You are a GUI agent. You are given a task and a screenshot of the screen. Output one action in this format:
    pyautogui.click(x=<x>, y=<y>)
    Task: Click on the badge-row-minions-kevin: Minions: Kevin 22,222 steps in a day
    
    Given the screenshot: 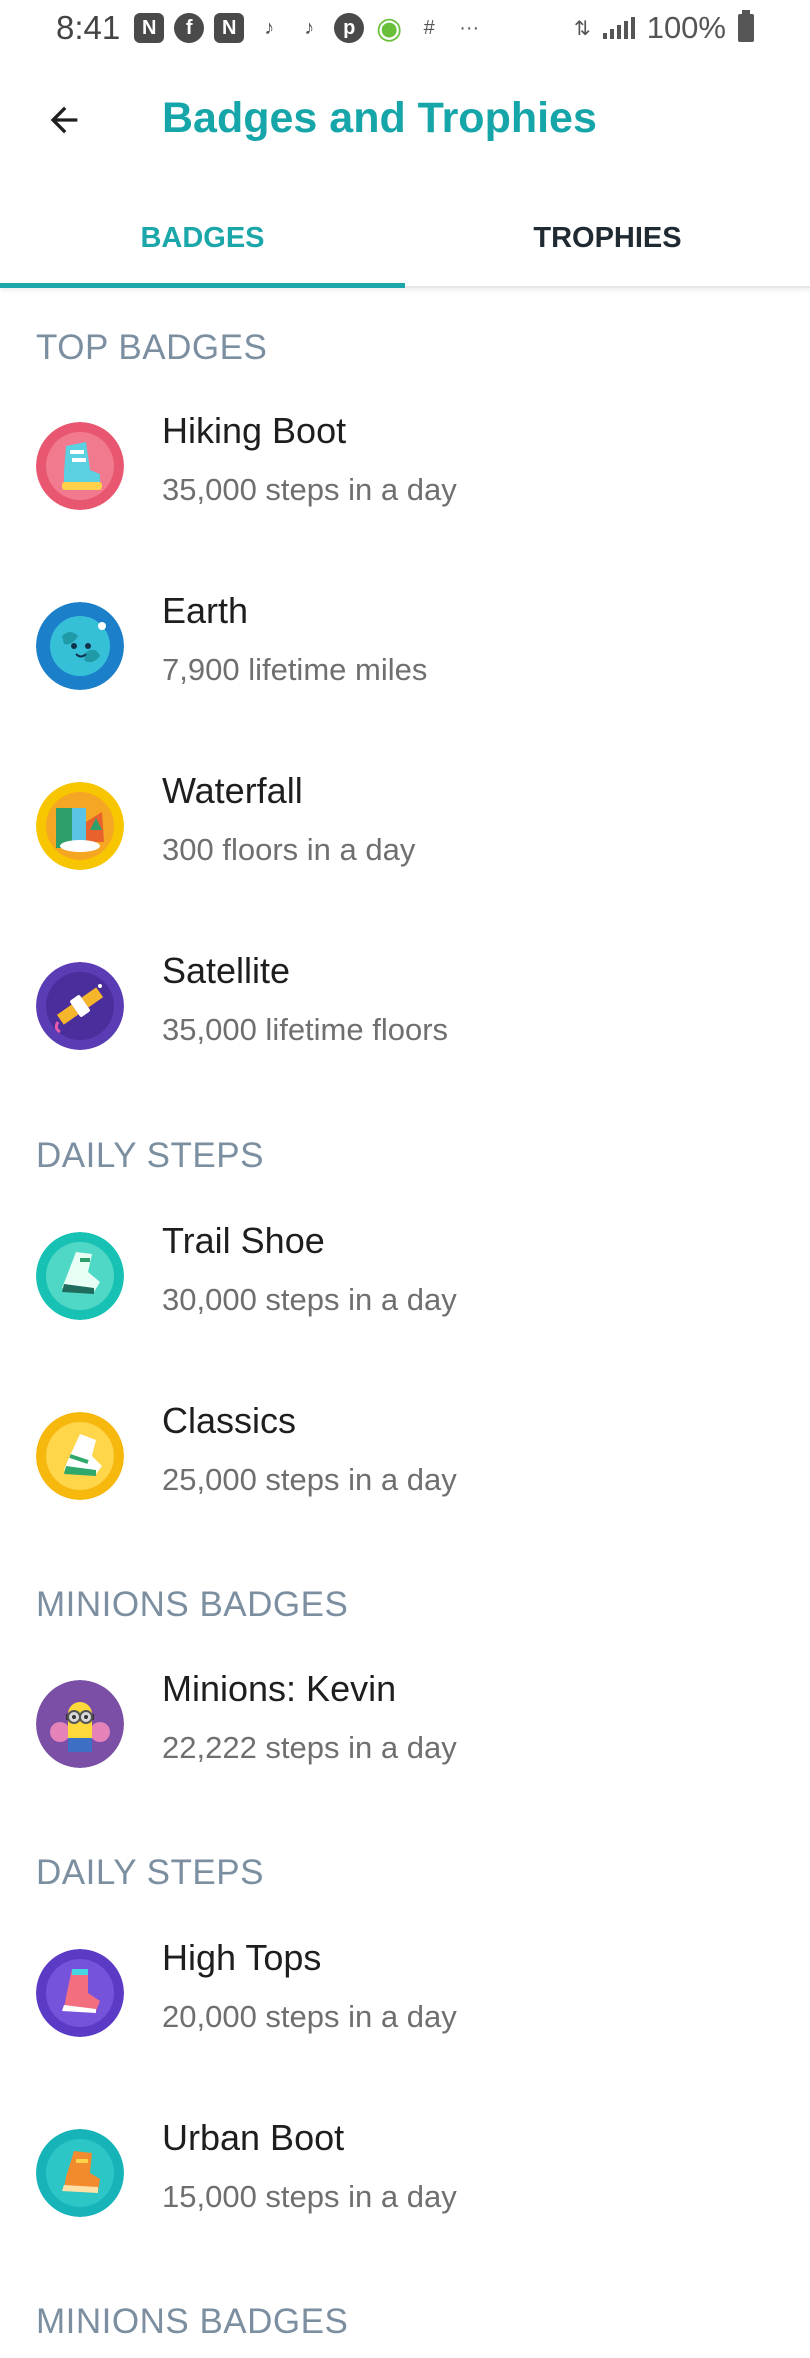 What is the action you would take?
    pyautogui.click(x=405, y=1723)
    